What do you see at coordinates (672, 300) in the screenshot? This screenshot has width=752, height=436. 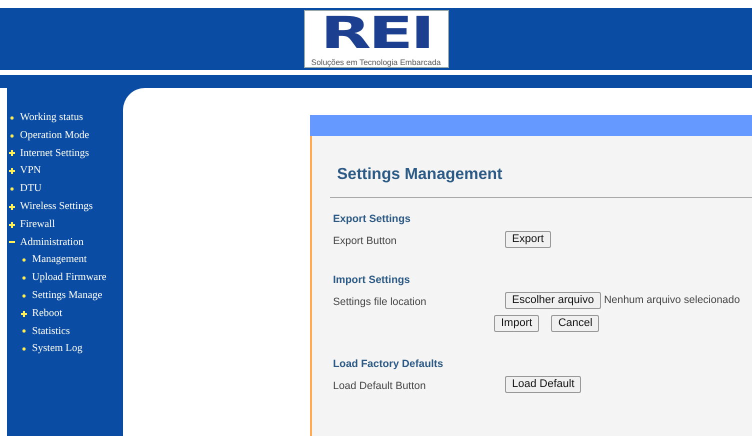 I see `file-status: Nenhum arquivo selecionado` at bounding box center [672, 300].